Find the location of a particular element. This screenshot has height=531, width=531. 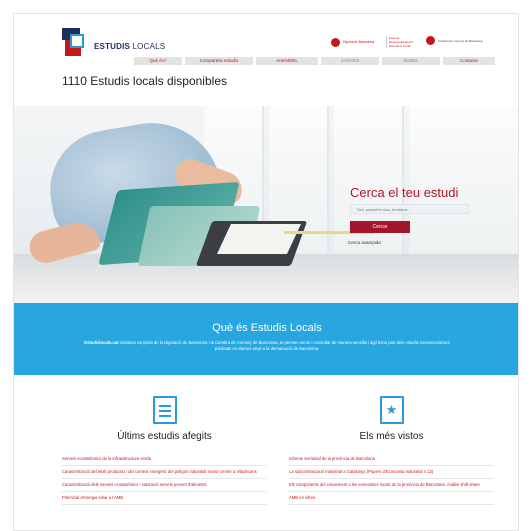

nav-xarxes: XARXES is located at coordinates (350, 61).